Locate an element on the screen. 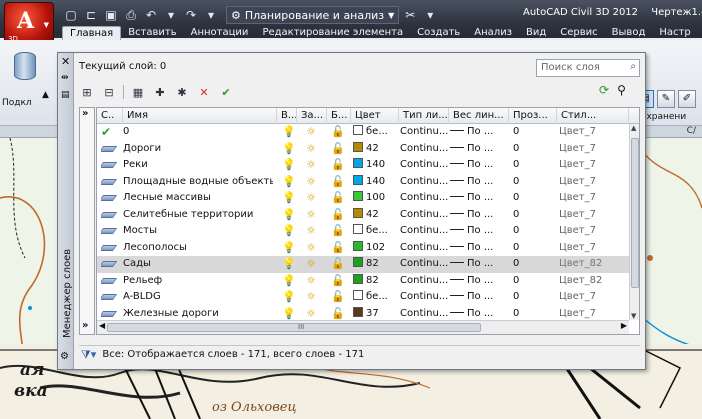  connect-button: ▲ Подкл is located at coordinates (29, 78).